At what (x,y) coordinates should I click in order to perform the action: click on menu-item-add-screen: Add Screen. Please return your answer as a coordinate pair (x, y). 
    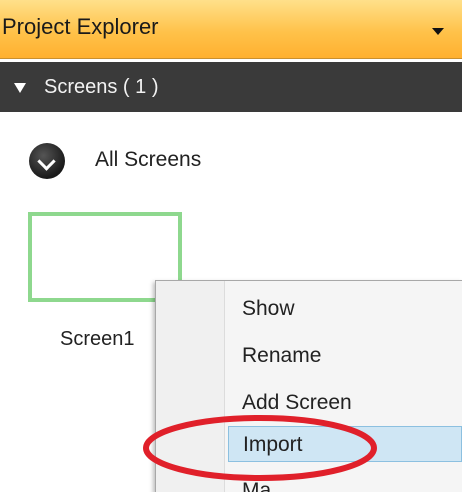
    Looking at the image, I should click on (345, 403).